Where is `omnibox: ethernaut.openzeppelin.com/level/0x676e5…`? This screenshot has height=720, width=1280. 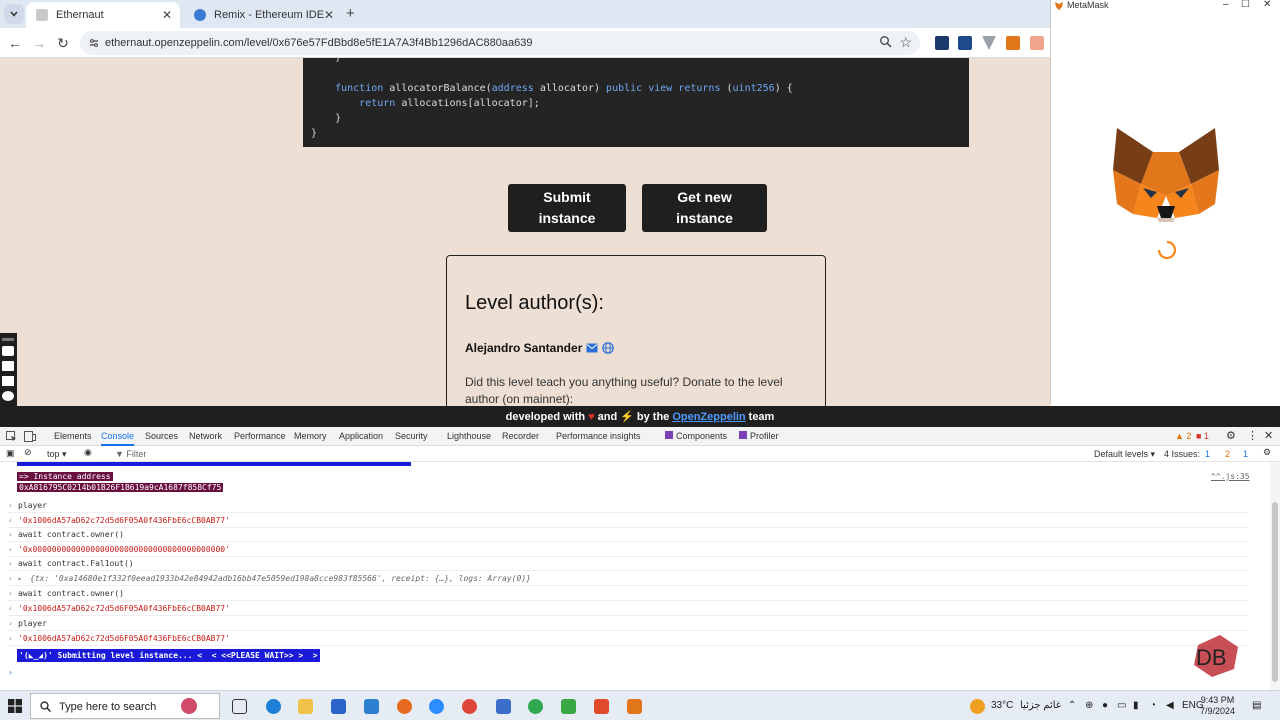
omnibox: ethernaut.openzeppelin.com/level/0x676e5… is located at coordinates (500, 43).